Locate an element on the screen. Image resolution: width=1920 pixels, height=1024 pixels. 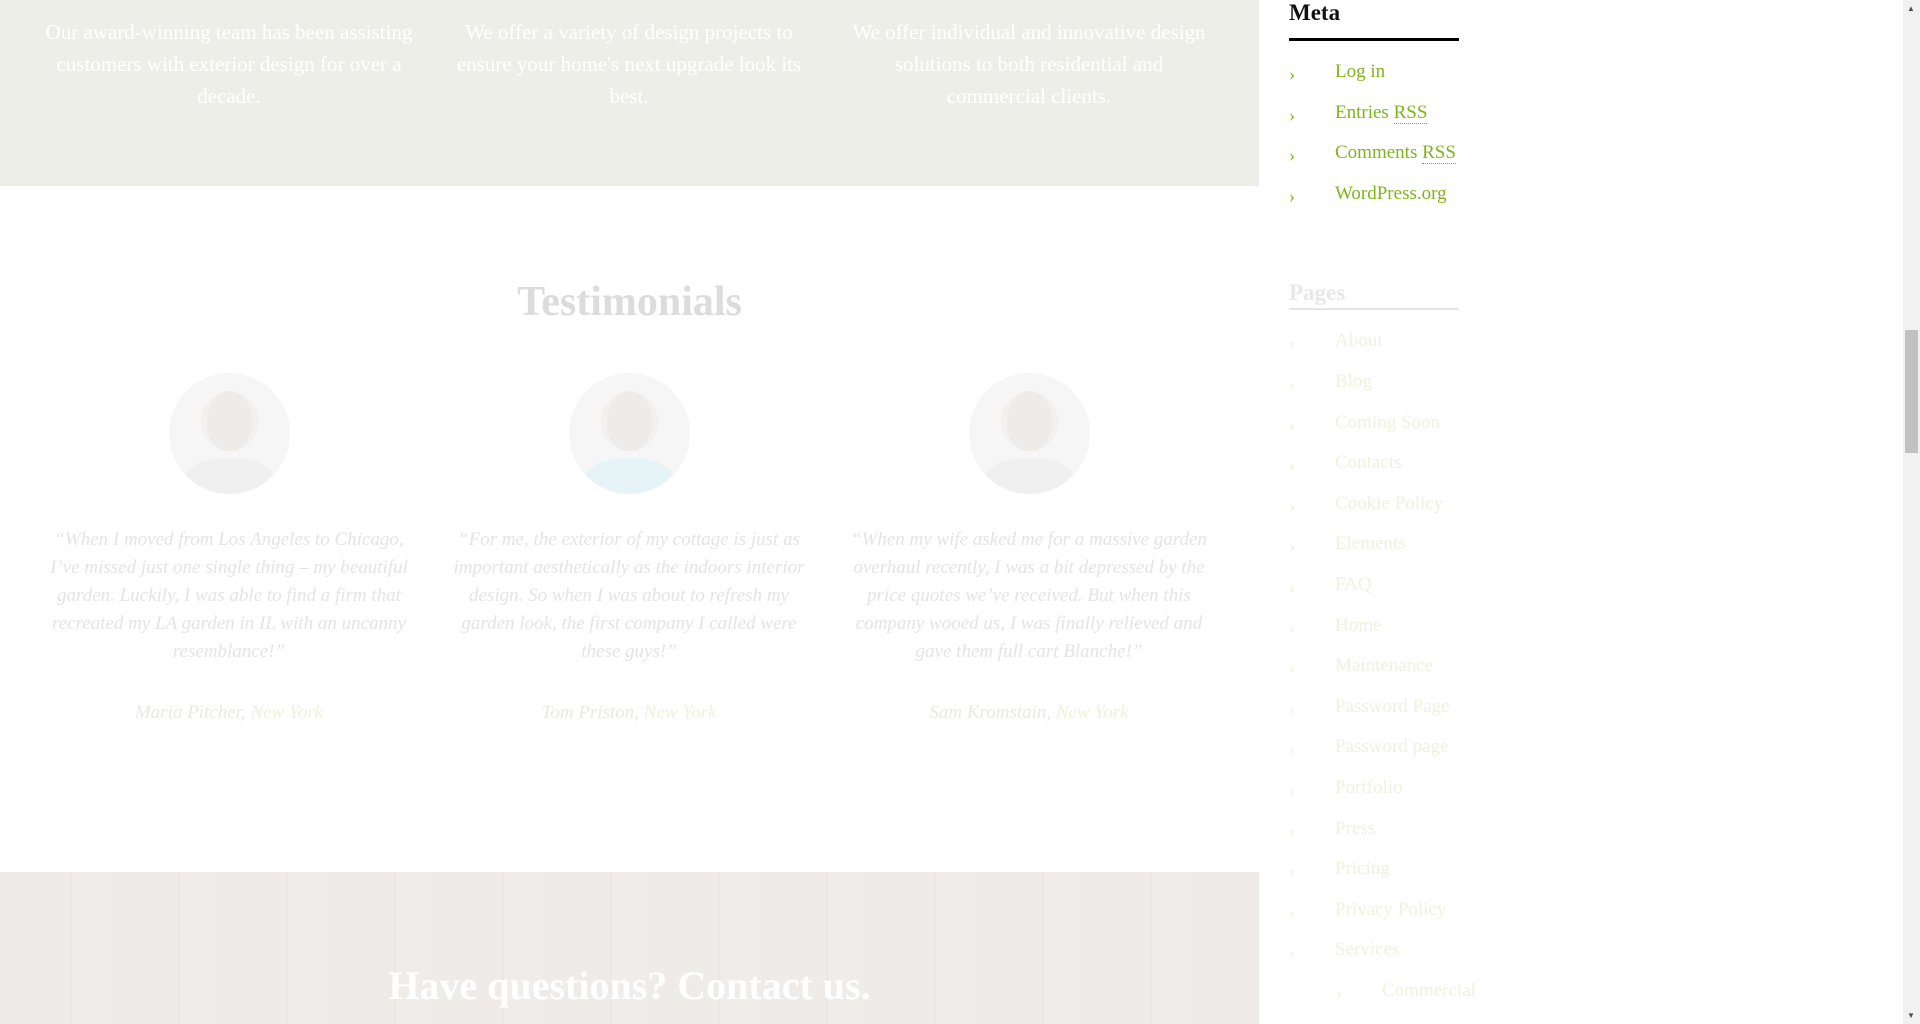
meta-link: Comments RSS is located at coordinates (1395, 153).